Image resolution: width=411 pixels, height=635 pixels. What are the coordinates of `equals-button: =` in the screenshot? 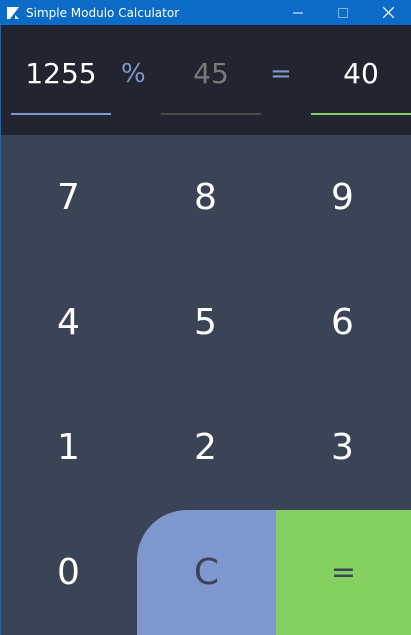 It's located at (343, 572).